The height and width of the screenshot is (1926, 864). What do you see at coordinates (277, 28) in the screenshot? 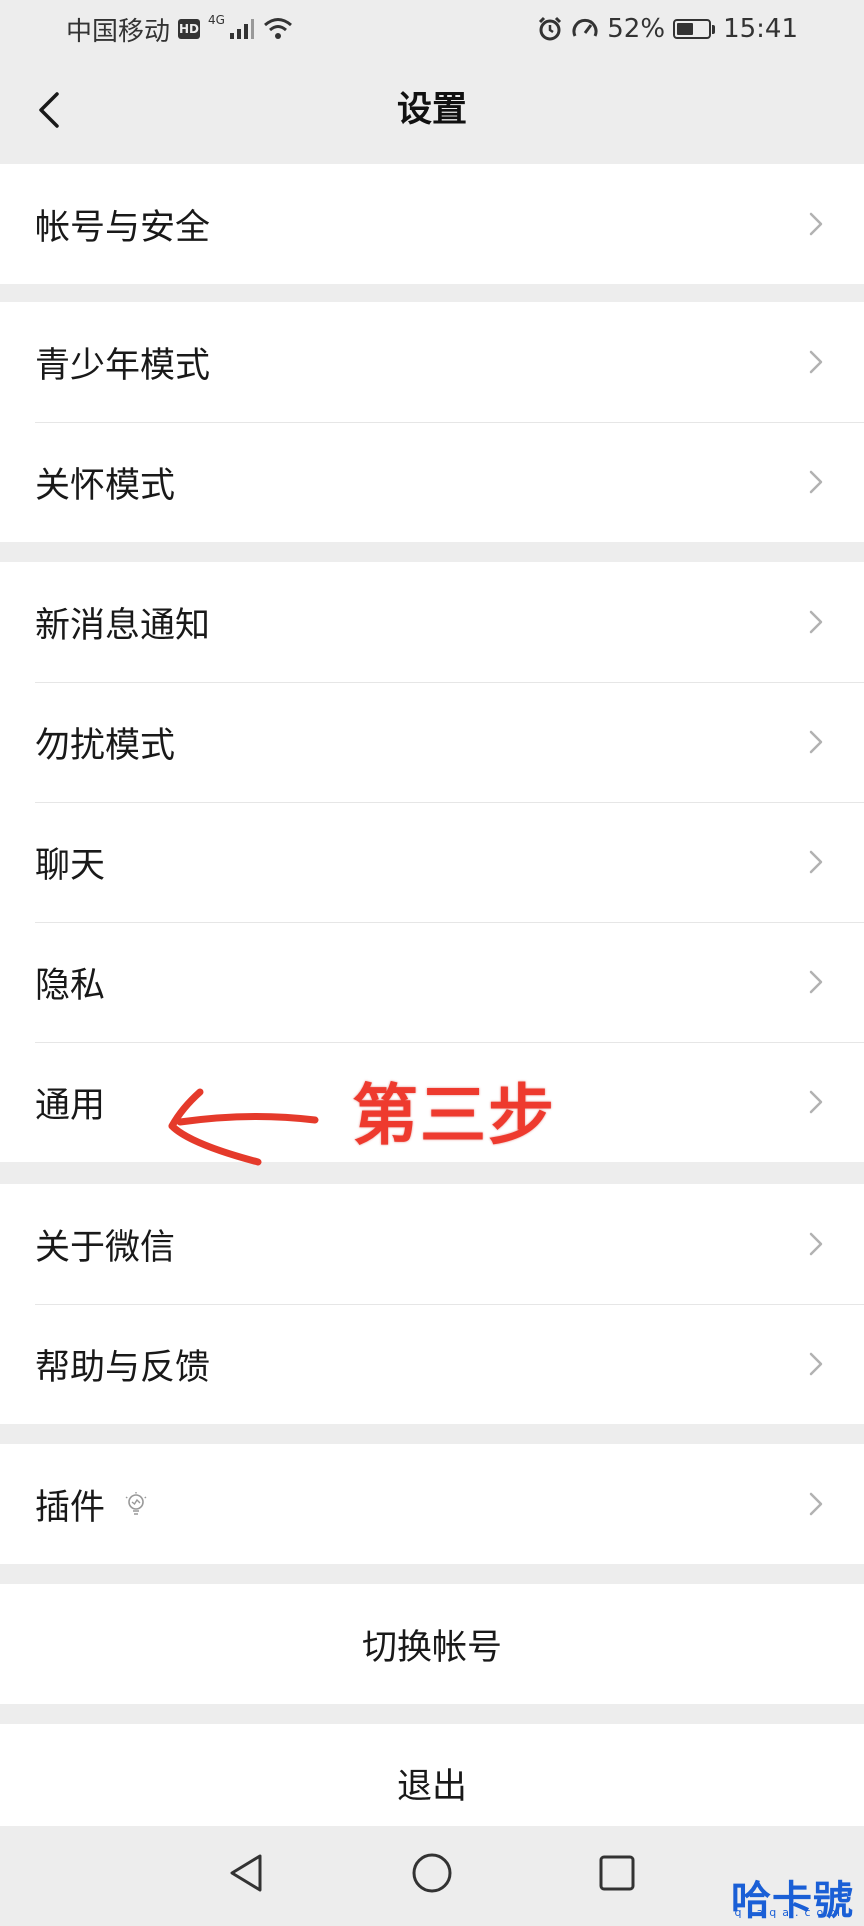
I see `wifi-icon` at bounding box center [277, 28].